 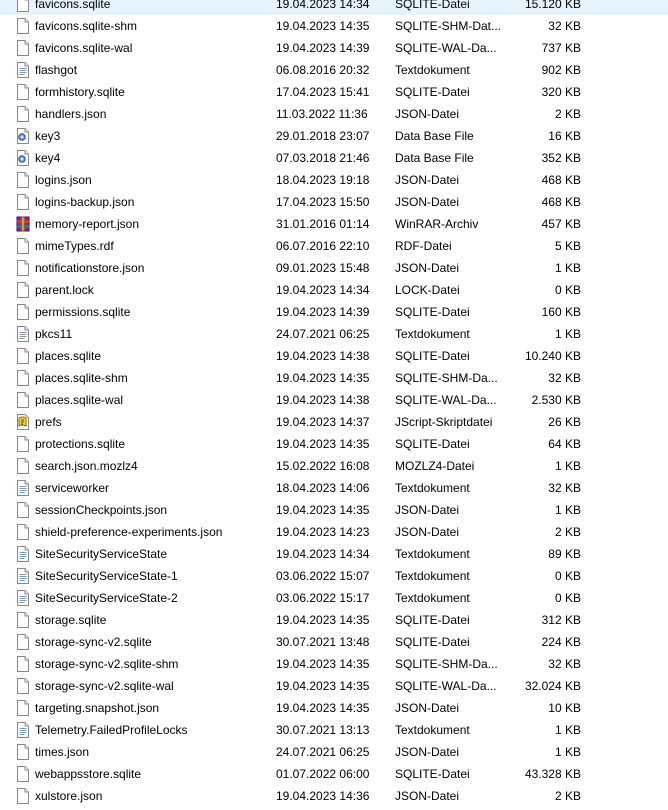 I want to click on file-type: Textdokument, so click(x=432, y=730).